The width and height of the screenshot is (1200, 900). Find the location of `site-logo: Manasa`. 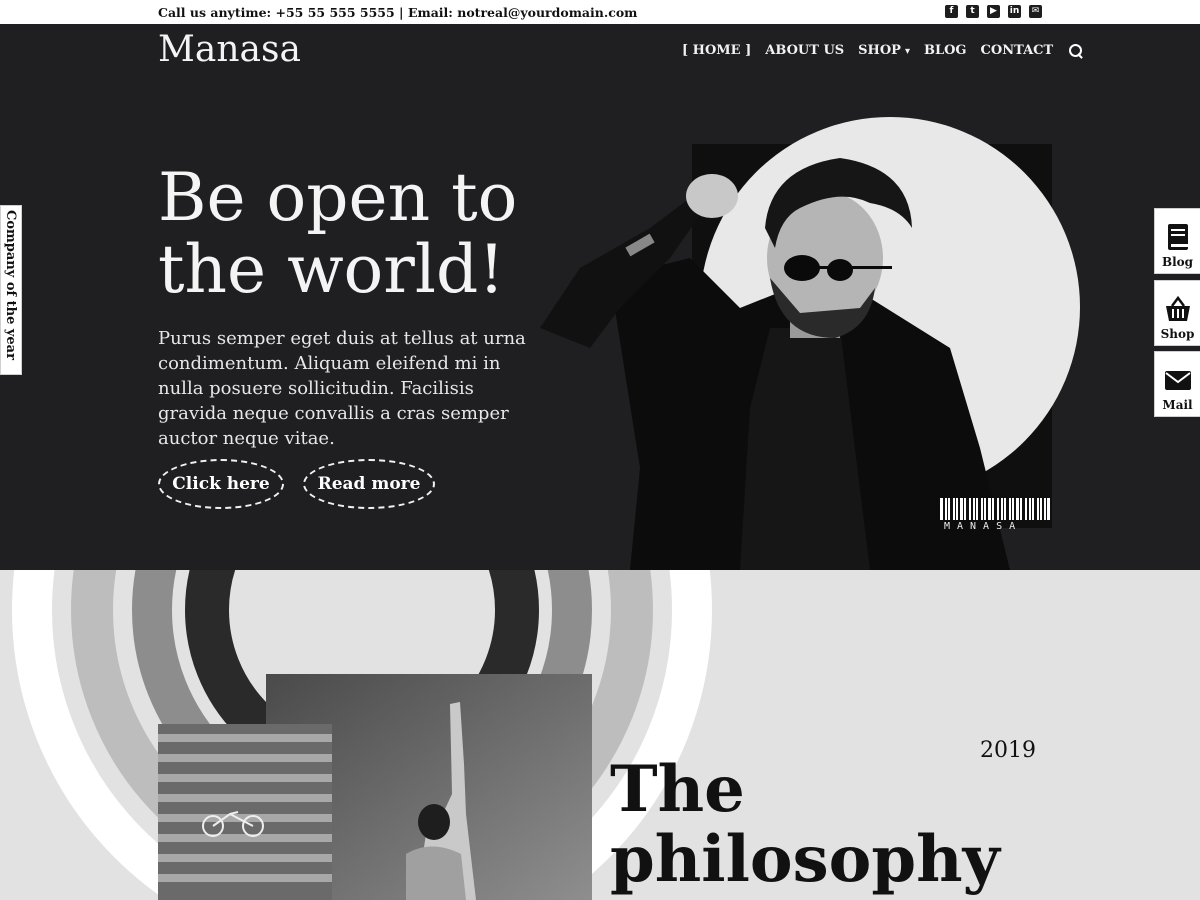

site-logo: Manasa is located at coordinates (229, 49).